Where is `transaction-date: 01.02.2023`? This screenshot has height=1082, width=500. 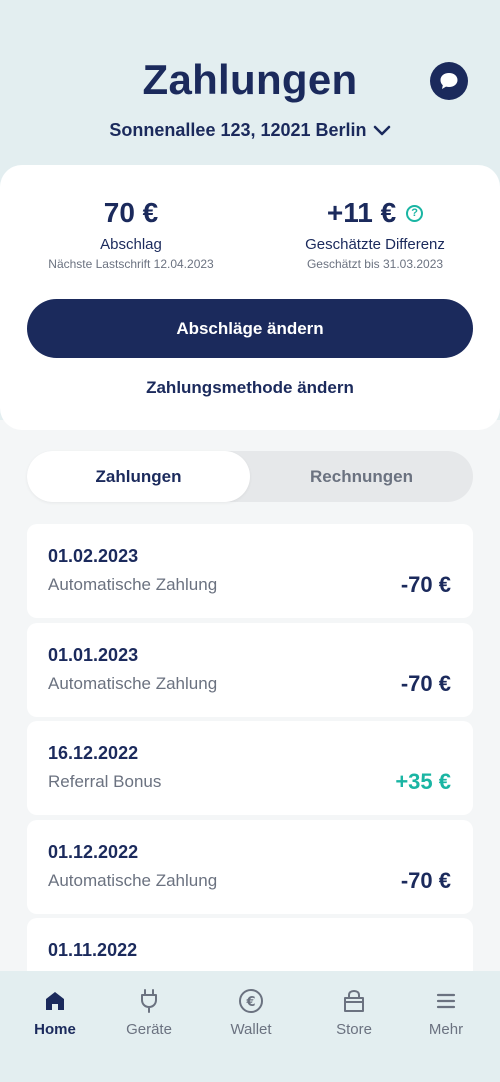
transaction-date: 01.02.2023 is located at coordinates (93, 556).